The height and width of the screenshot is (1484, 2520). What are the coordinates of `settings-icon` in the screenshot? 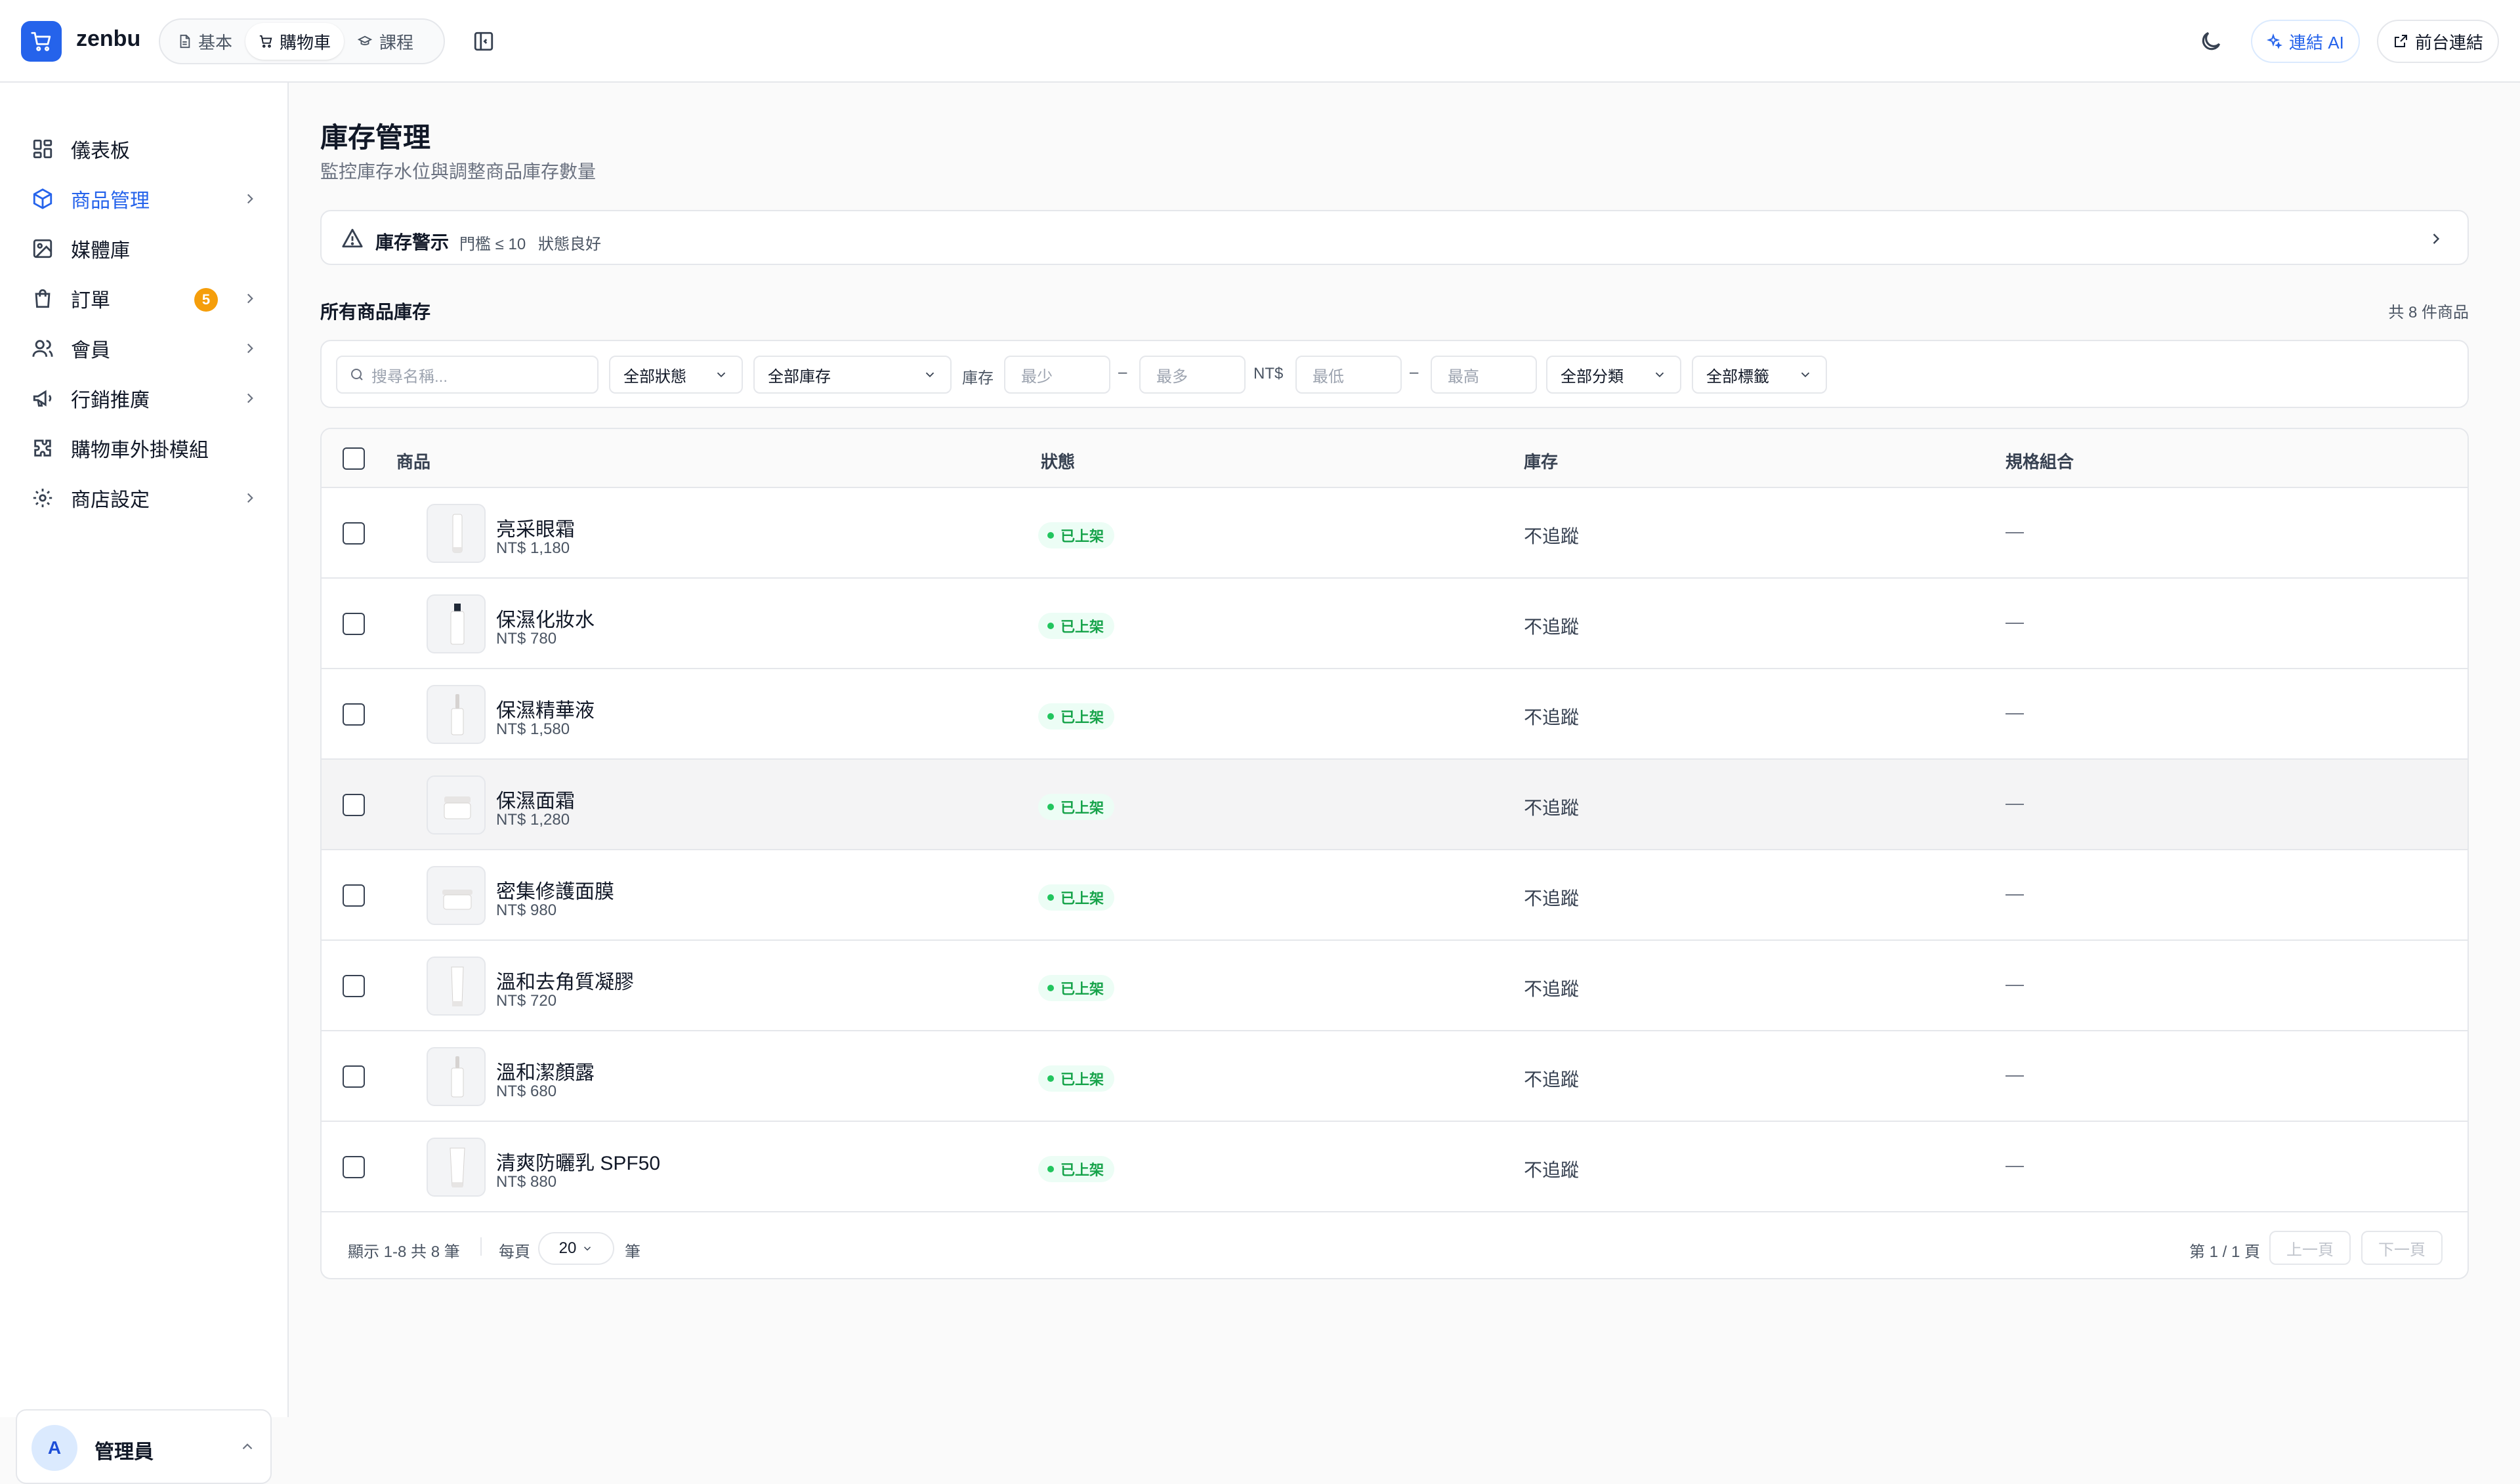 It's located at (42, 498).